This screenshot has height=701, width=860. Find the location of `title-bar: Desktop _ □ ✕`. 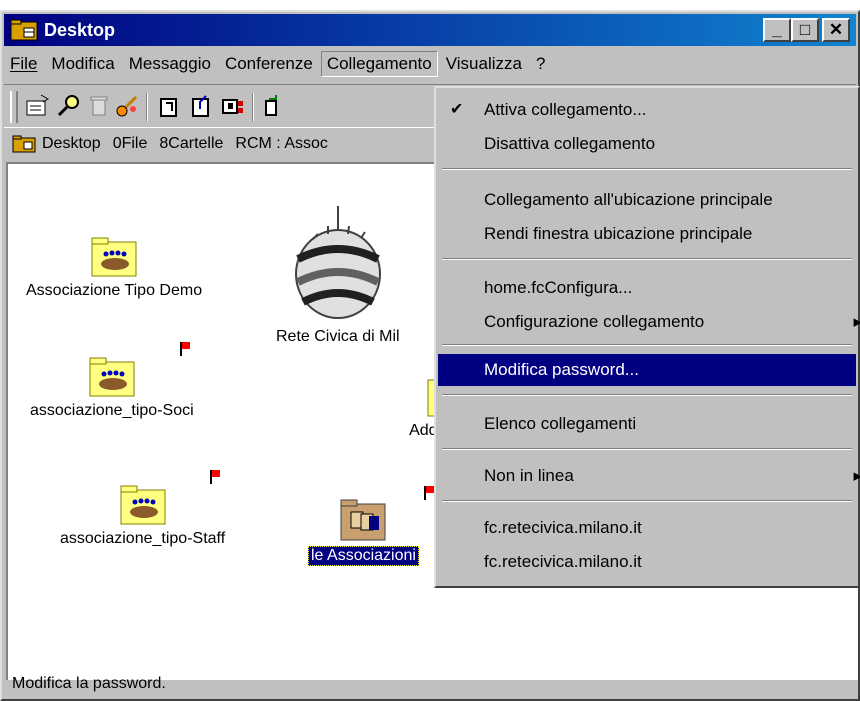

title-bar: Desktop _ □ ✕ is located at coordinates (430, 30).